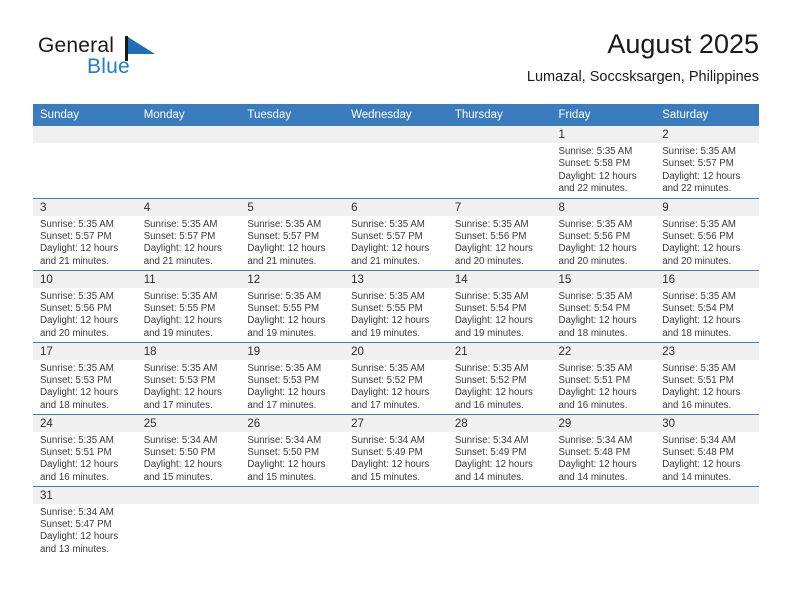 Image resolution: width=792 pixels, height=612 pixels. What do you see at coordinates (707, 134) in the screenshot?
I see `day-number: 2` at bounding box center [707, 134].